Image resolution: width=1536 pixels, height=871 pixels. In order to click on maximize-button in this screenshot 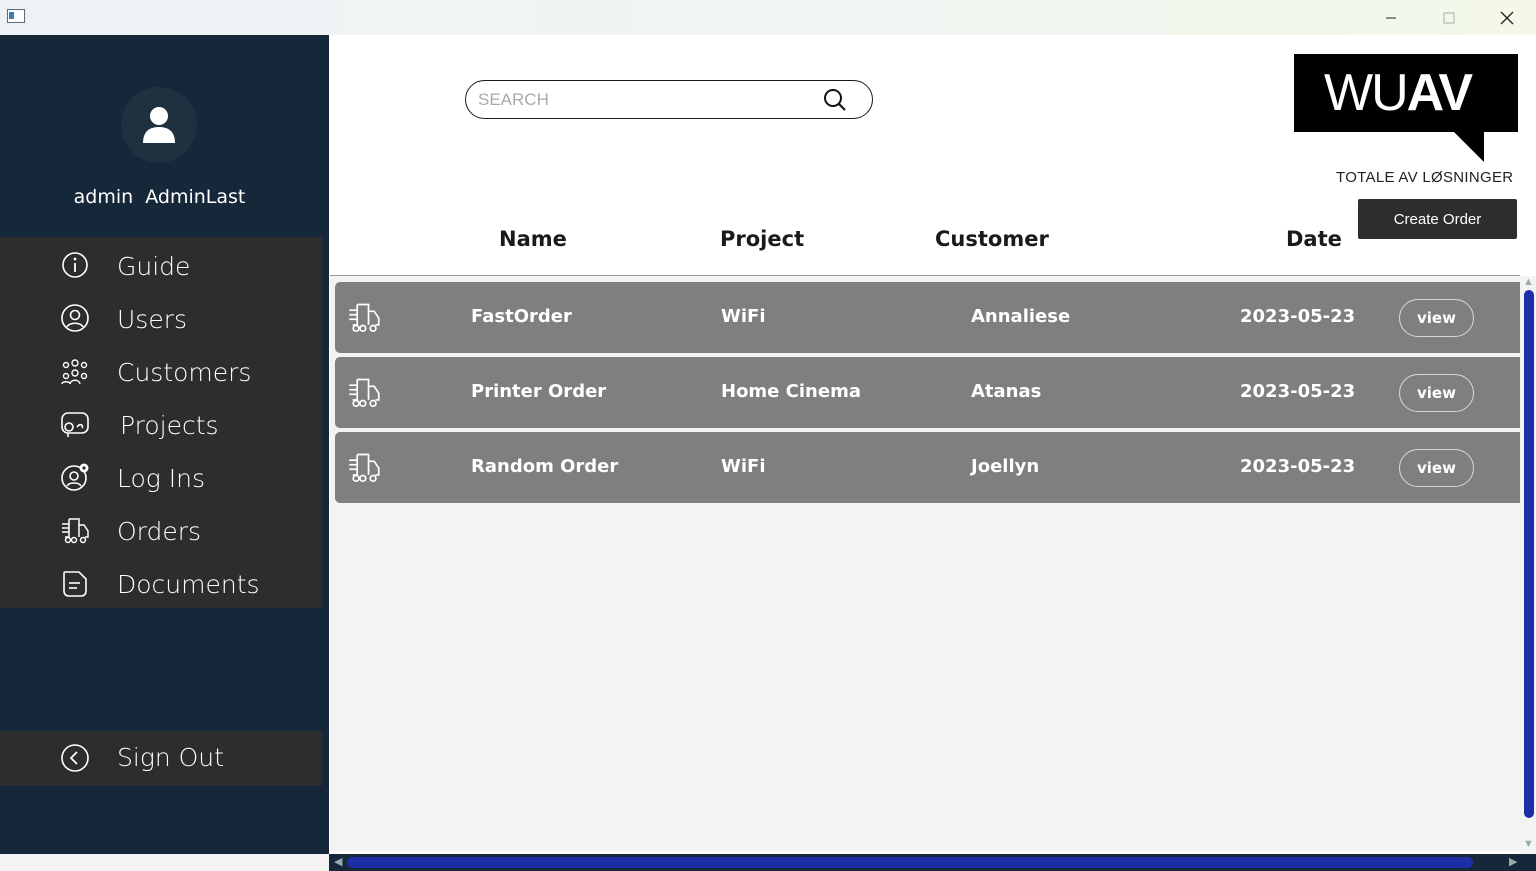, I will do `click(1449, 17)`.